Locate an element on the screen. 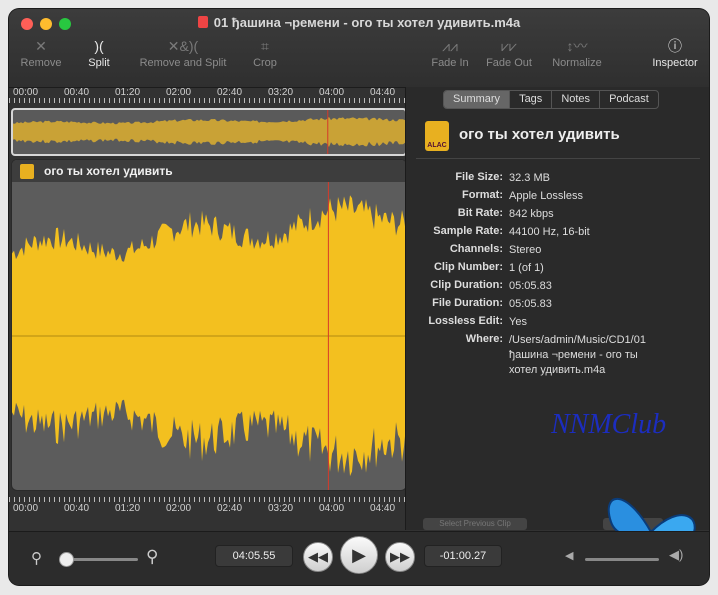 The image size is (718, 595). info-icon: ⓘ is located at coordinates (675, 46).